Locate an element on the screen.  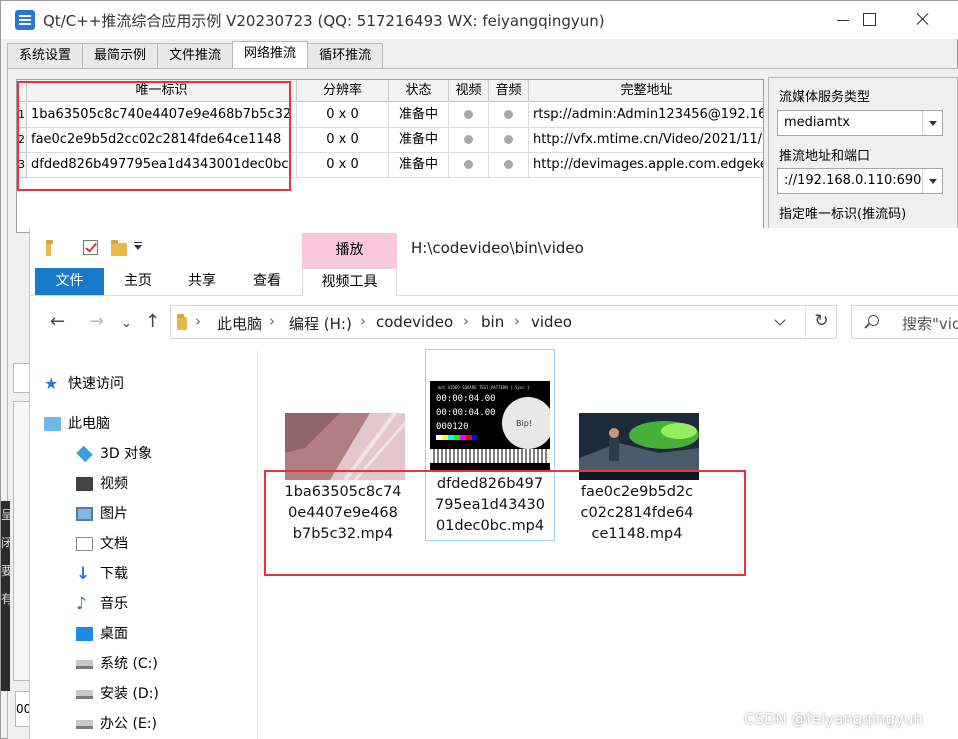
new-folder-icon is located at coordinates (119, 248).